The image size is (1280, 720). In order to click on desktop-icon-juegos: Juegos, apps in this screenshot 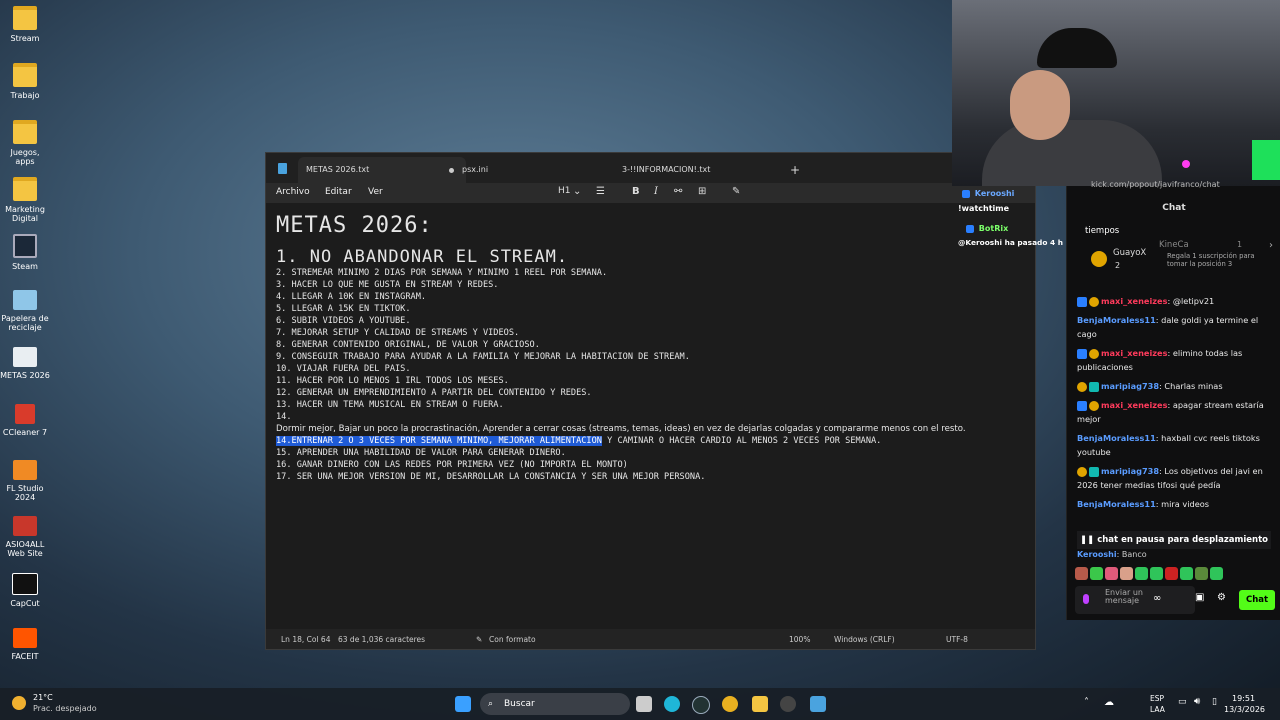, I will do `click(25, 143)`.